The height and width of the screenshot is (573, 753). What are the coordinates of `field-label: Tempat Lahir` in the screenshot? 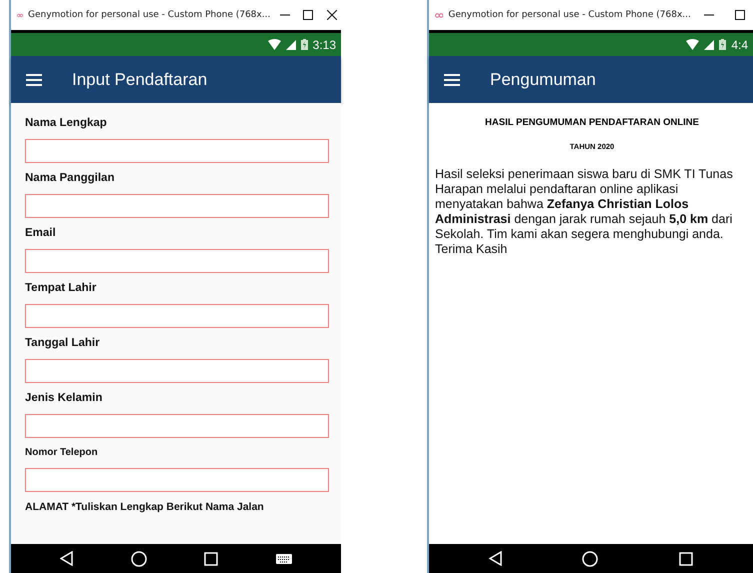 It's located at (61, 288).